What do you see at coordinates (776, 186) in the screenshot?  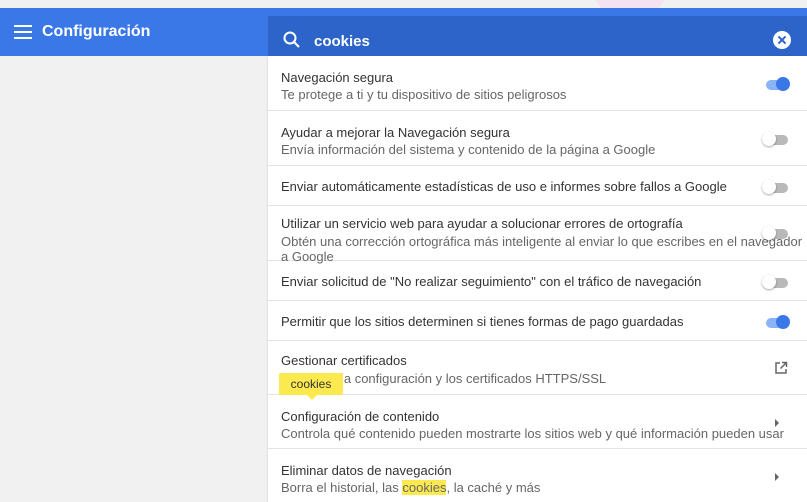 I see `usage-stats-toggle` at bounding box center [776, 186].